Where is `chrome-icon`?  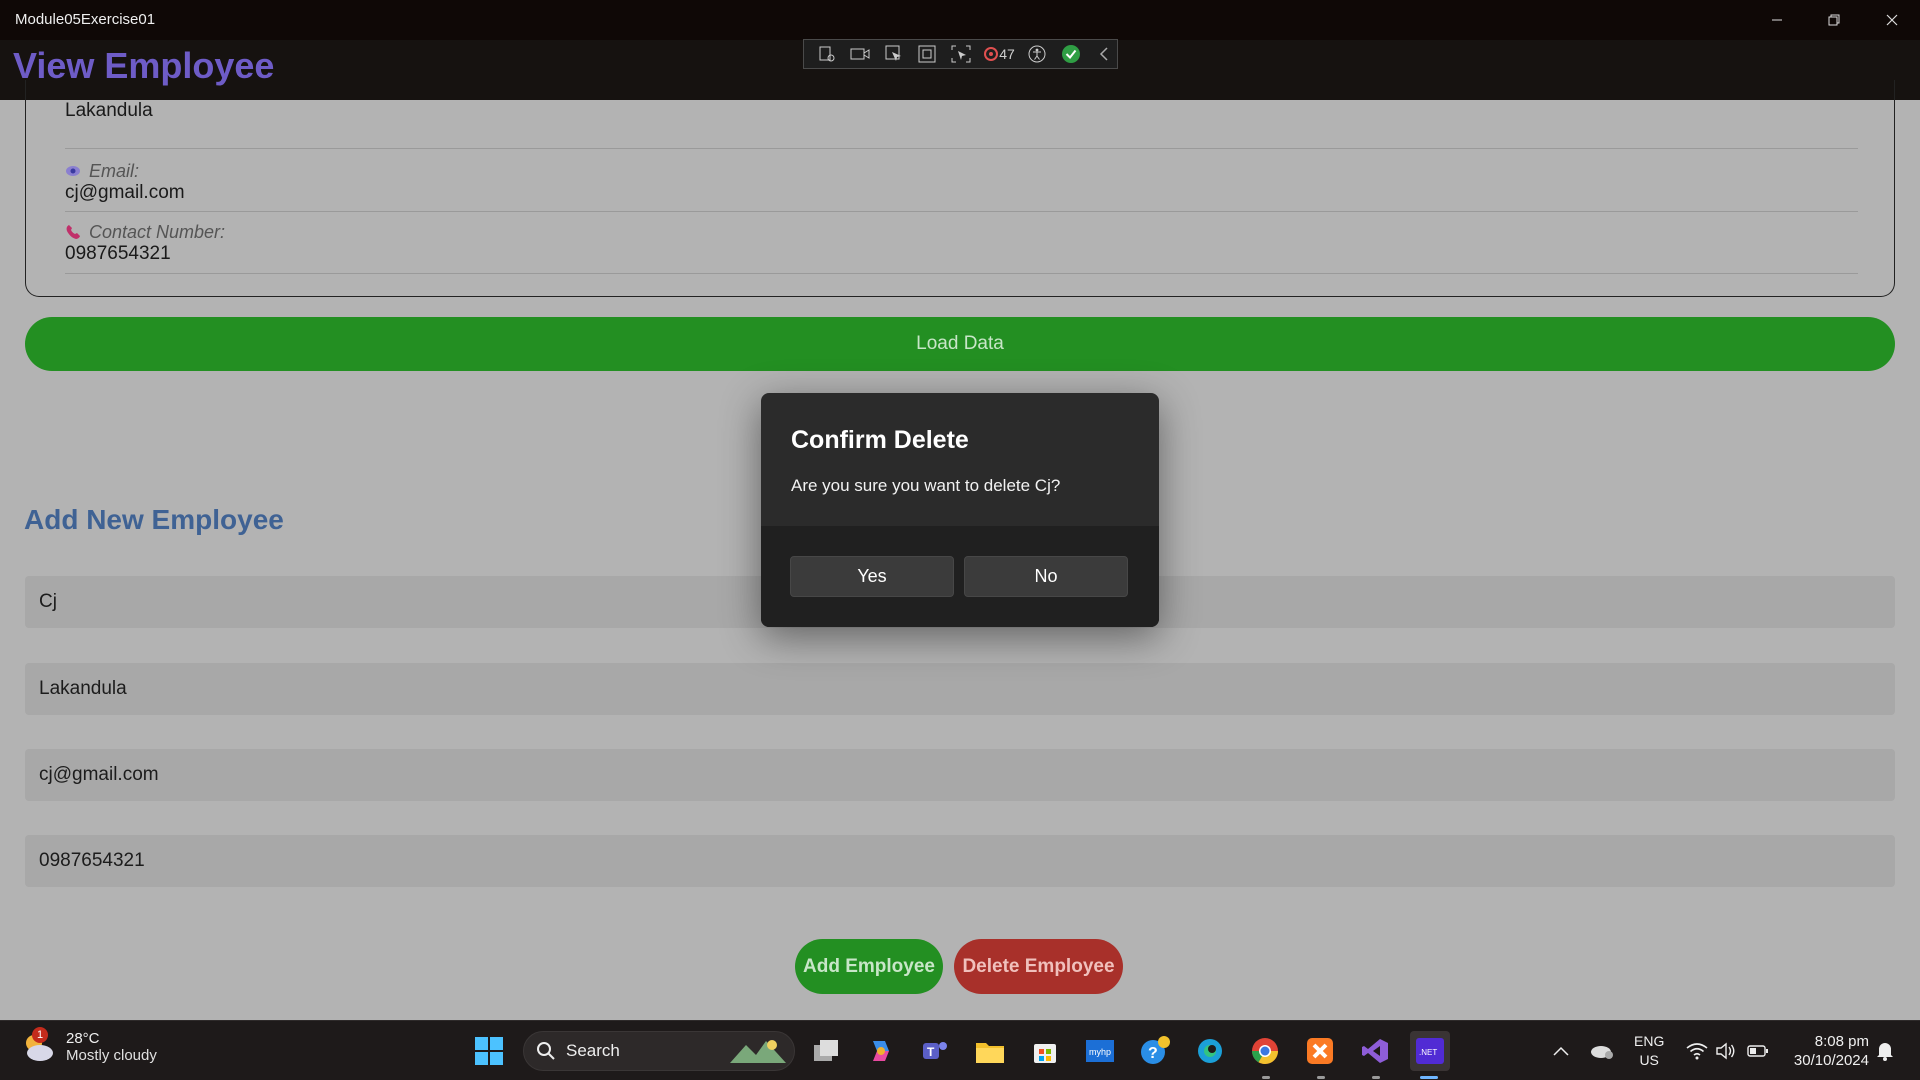
chrome-icon is located at coordinates (1265, 1051).